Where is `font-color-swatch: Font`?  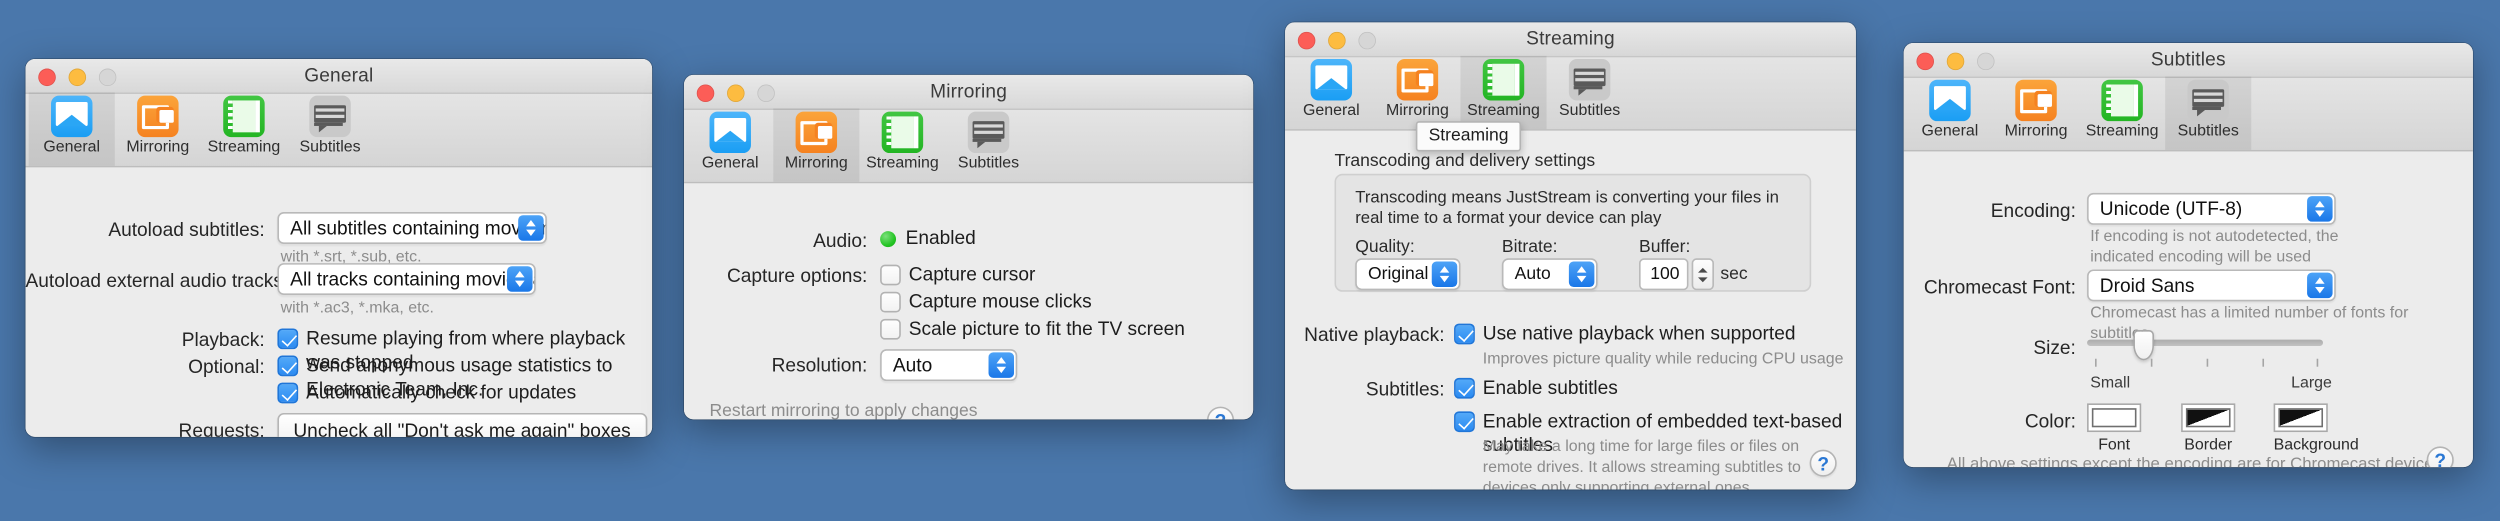
font-color-swatch: Font is located at coordinates (2114, 428).